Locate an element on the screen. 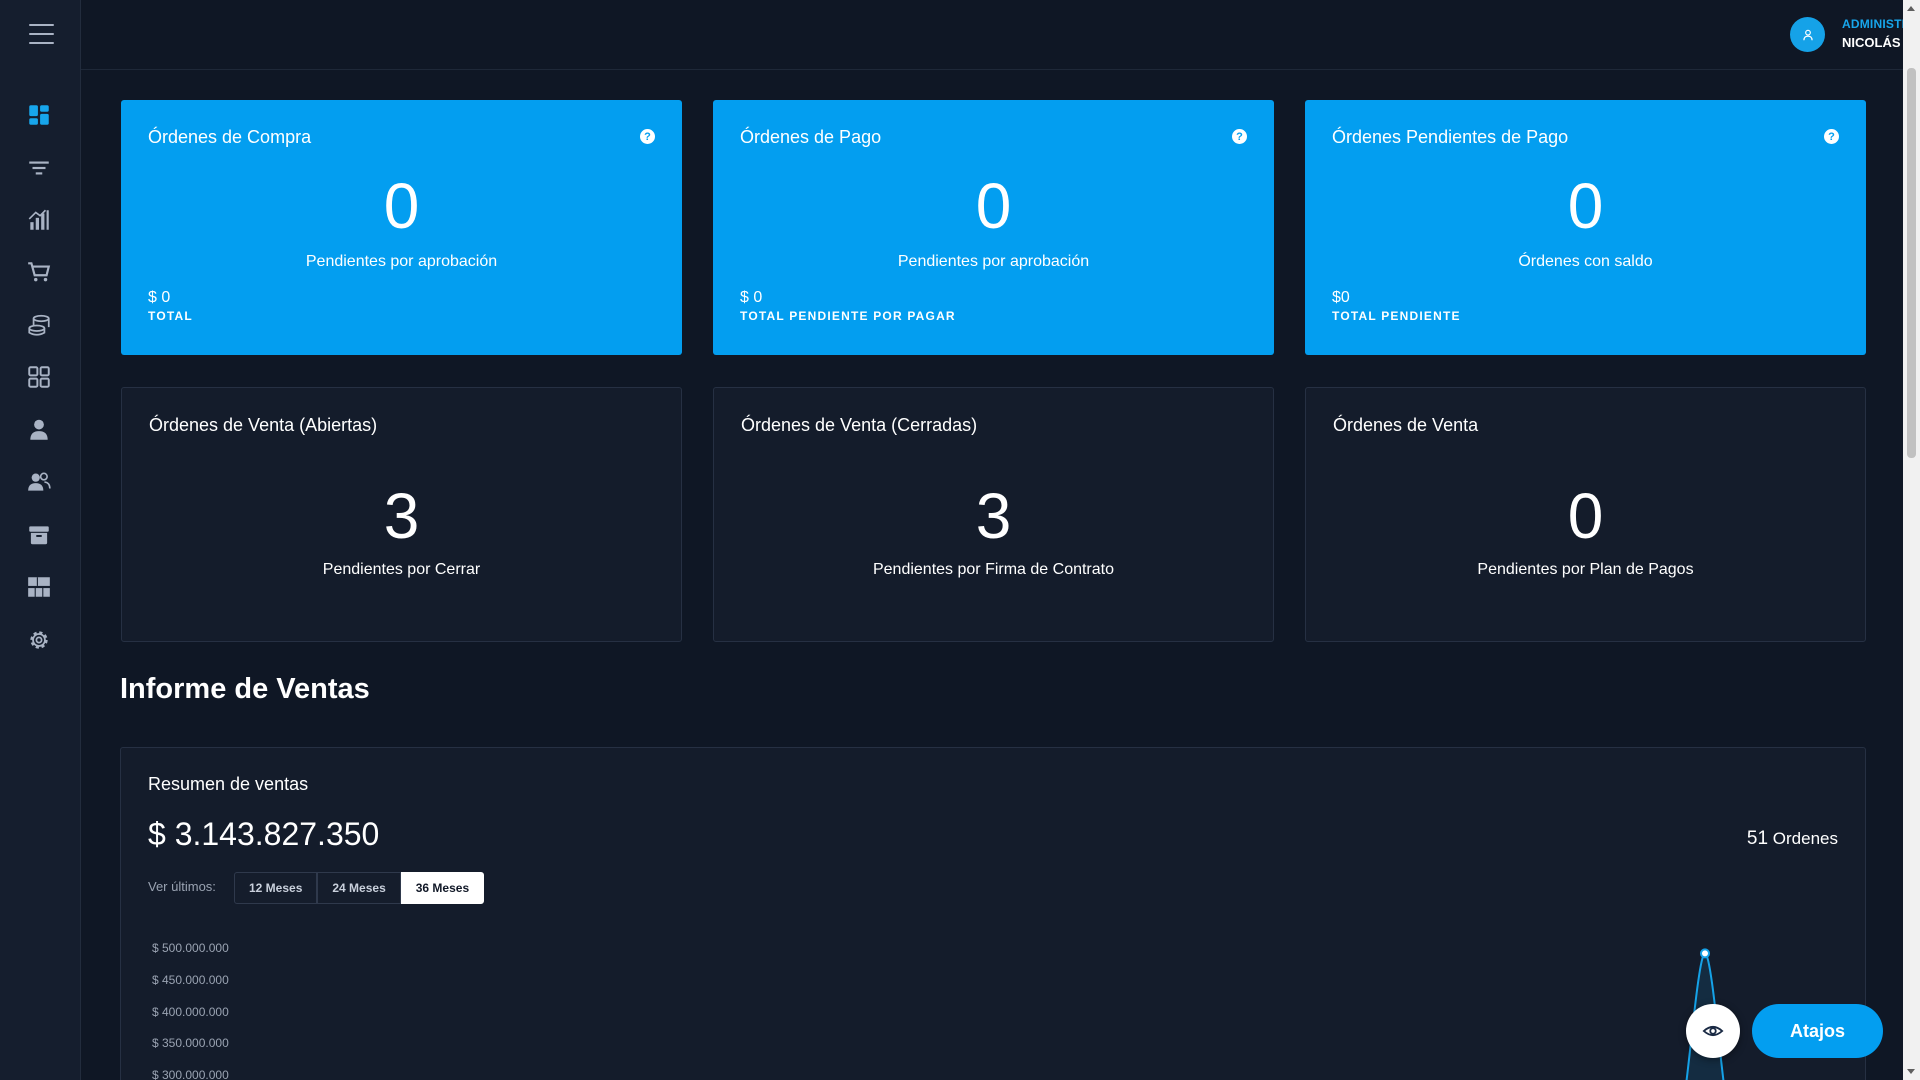 This screenshot has height=1080, width=1920. archive-icon is located at coordinates (39, 535).